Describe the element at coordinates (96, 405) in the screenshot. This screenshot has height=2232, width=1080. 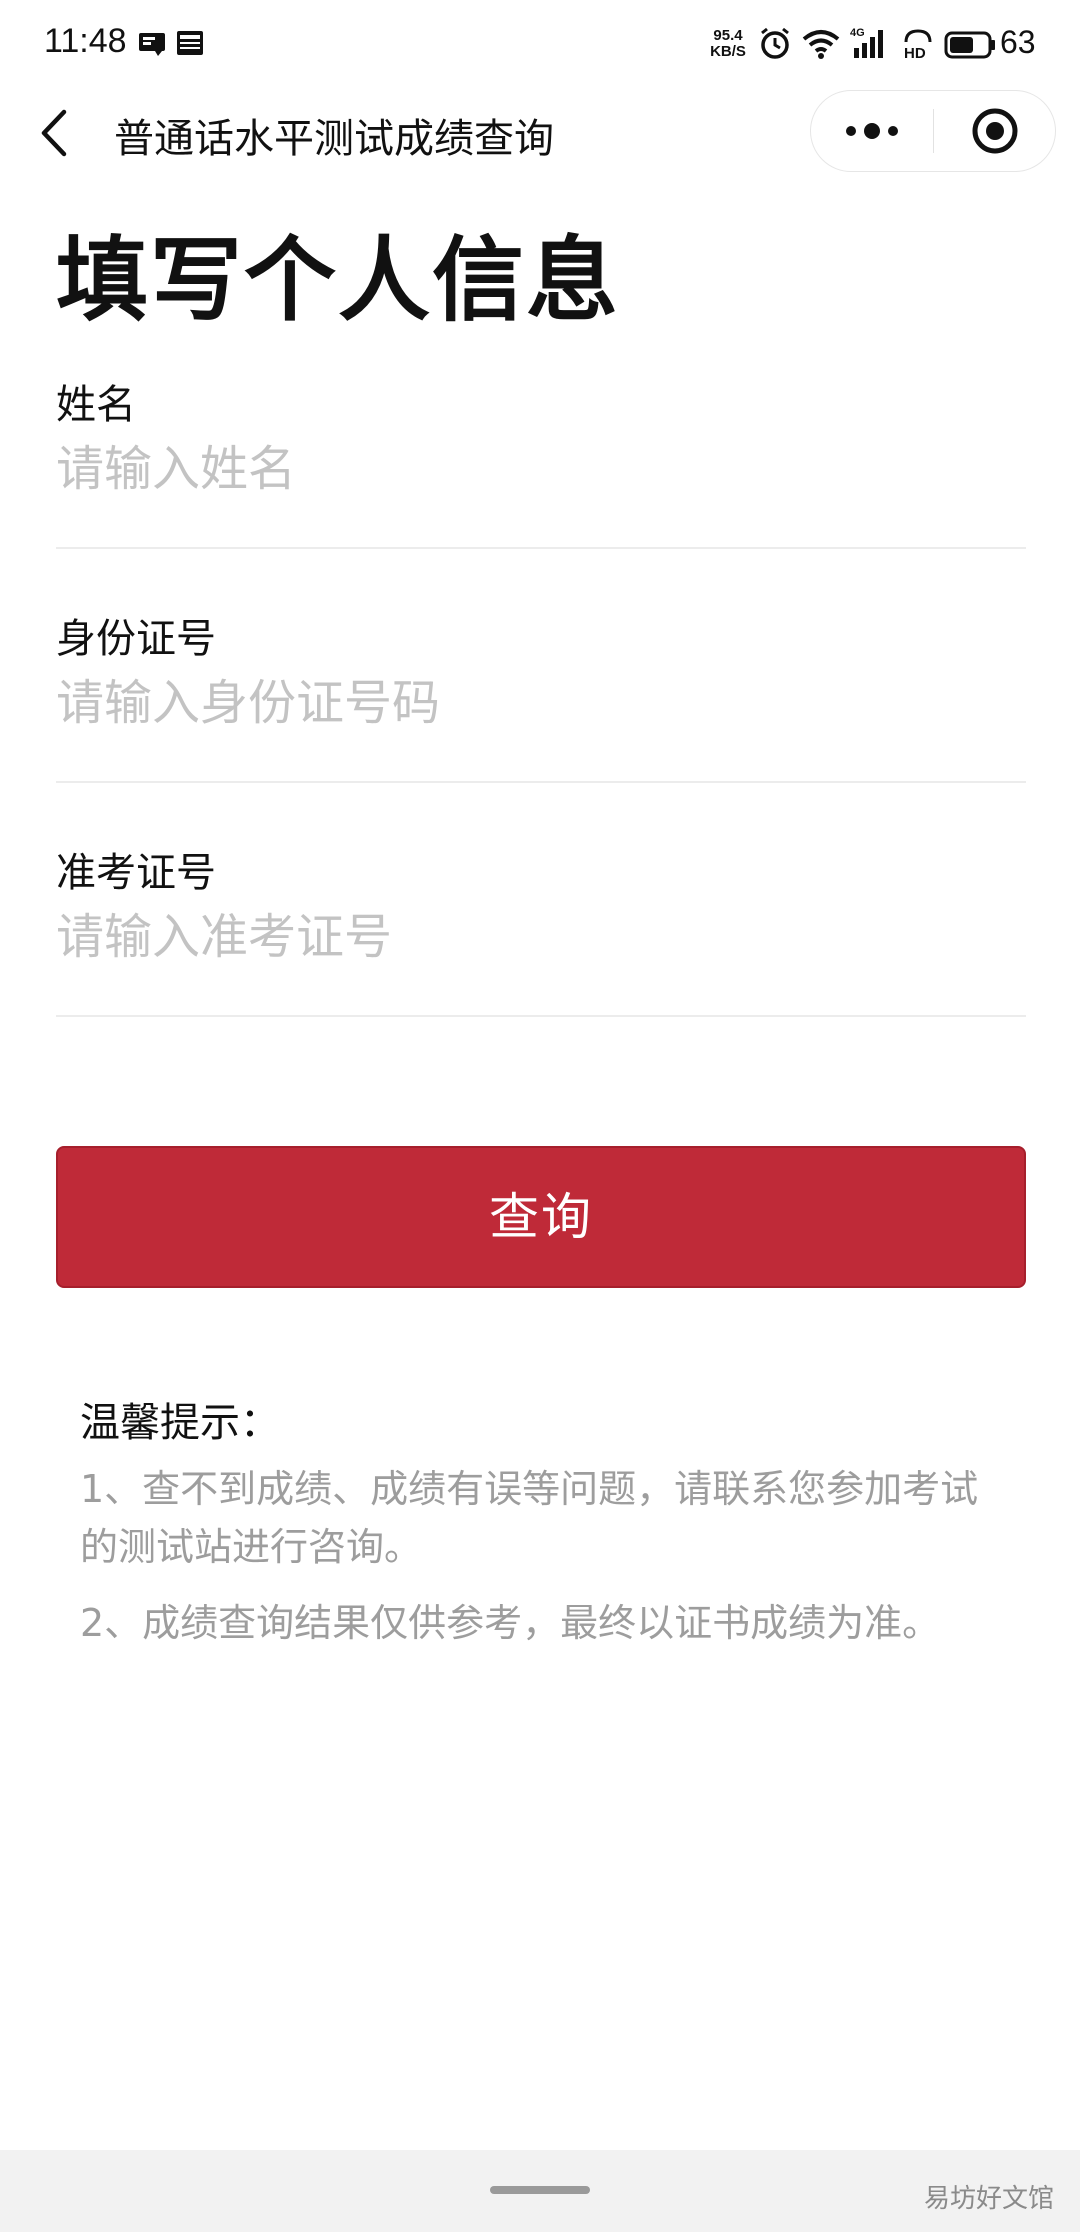
I see `name-label: 姓名` at that location.